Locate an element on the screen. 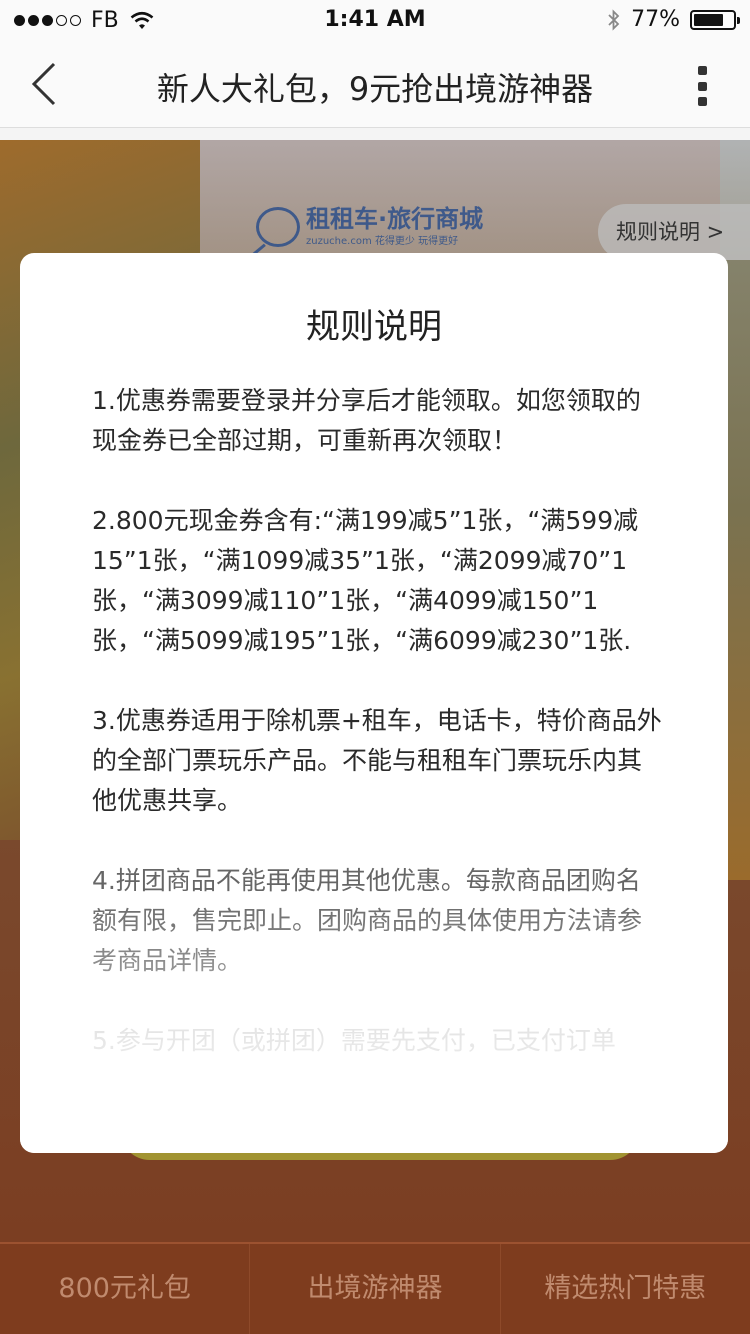  logo-slogan: 花得更少 玩得更好 is located at coordinates (416, 242).